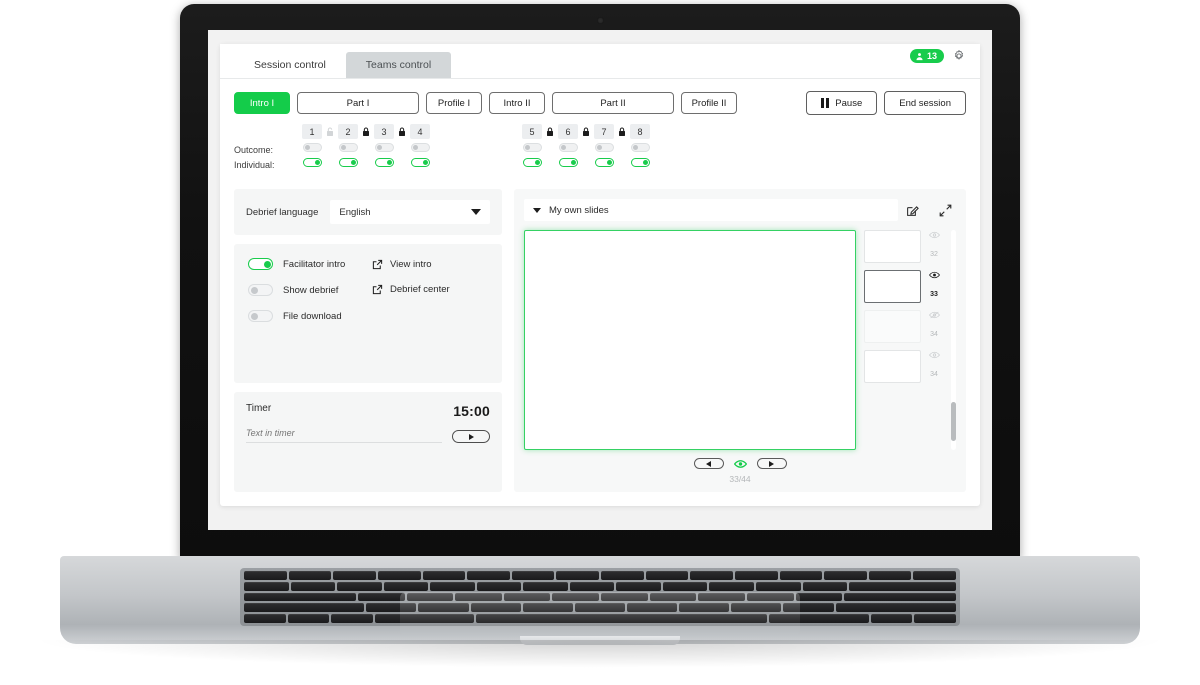 Image resolution: width=1200 pixels, height=685 pixels. What do you see at coordinates (410, 212) in the screenshot?
I see `debrief-language-select: English` at bounding box center [410, 212].